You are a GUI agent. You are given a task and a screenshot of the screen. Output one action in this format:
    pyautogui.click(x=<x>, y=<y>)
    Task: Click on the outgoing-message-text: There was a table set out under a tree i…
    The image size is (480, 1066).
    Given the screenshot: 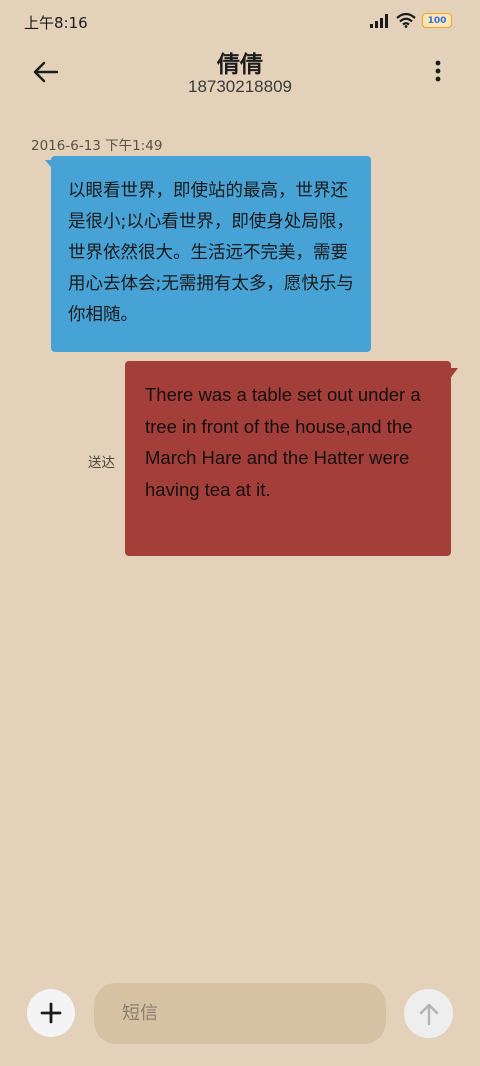 What is the action you would take?
    pyautogui.click(x=283, y=442)
    